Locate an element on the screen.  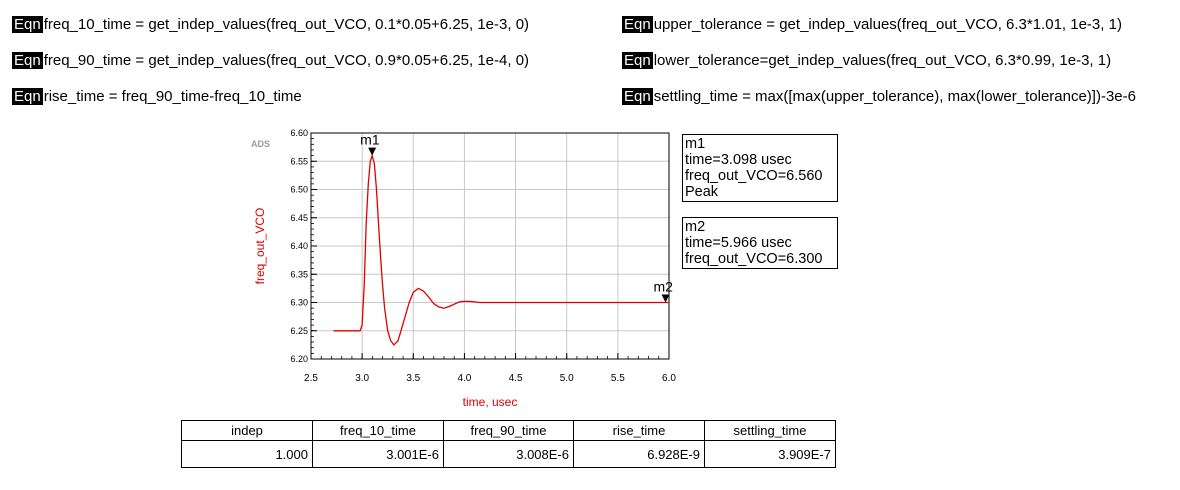
col-header-freq-90-time: freq_90_time is located at coordinates (508, 430).